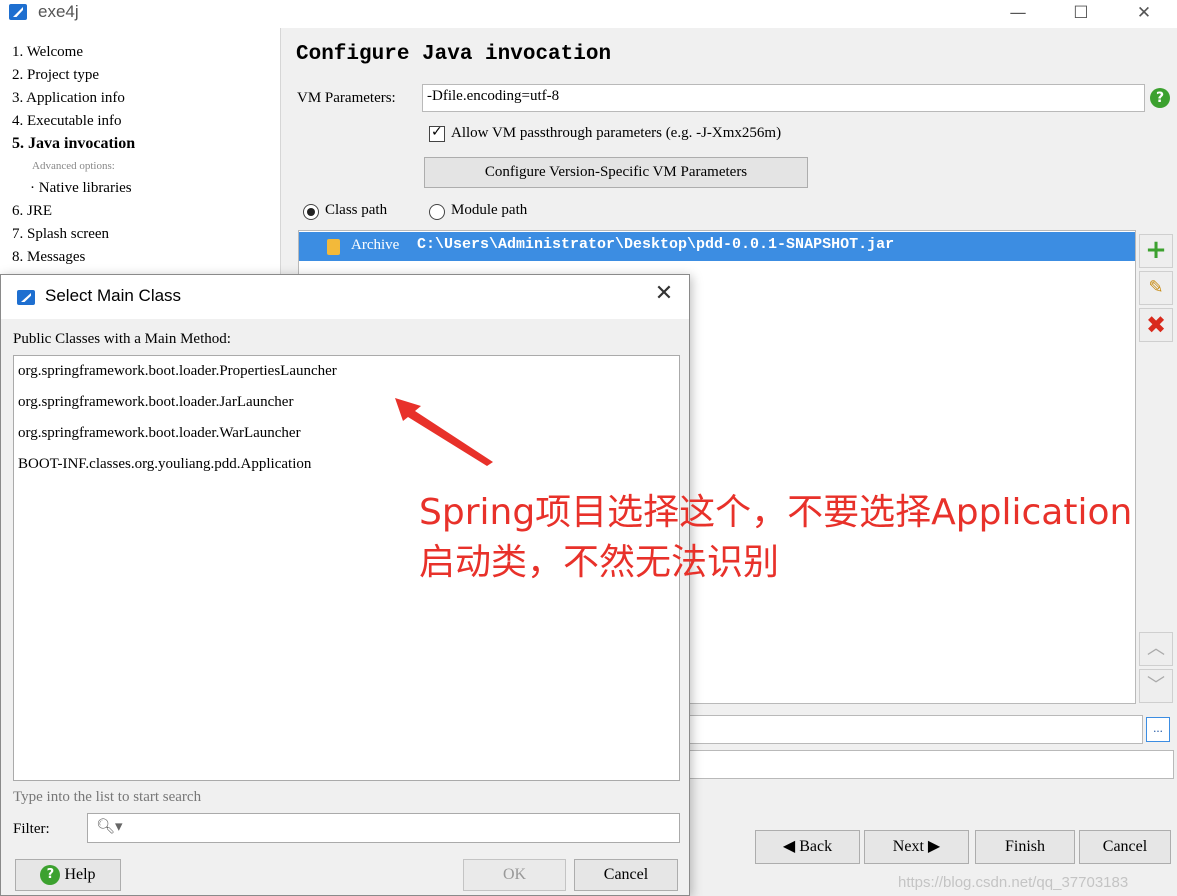 This screenshot has width=1177, height=896. I want to click on move-up-icon: ︿, so click(1156, 649).